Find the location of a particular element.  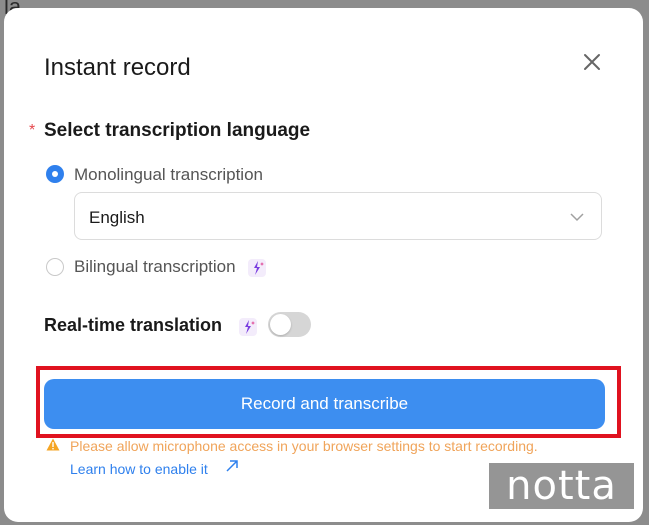

notta-watermark-logo: notta is located at coordinates (561, 486).